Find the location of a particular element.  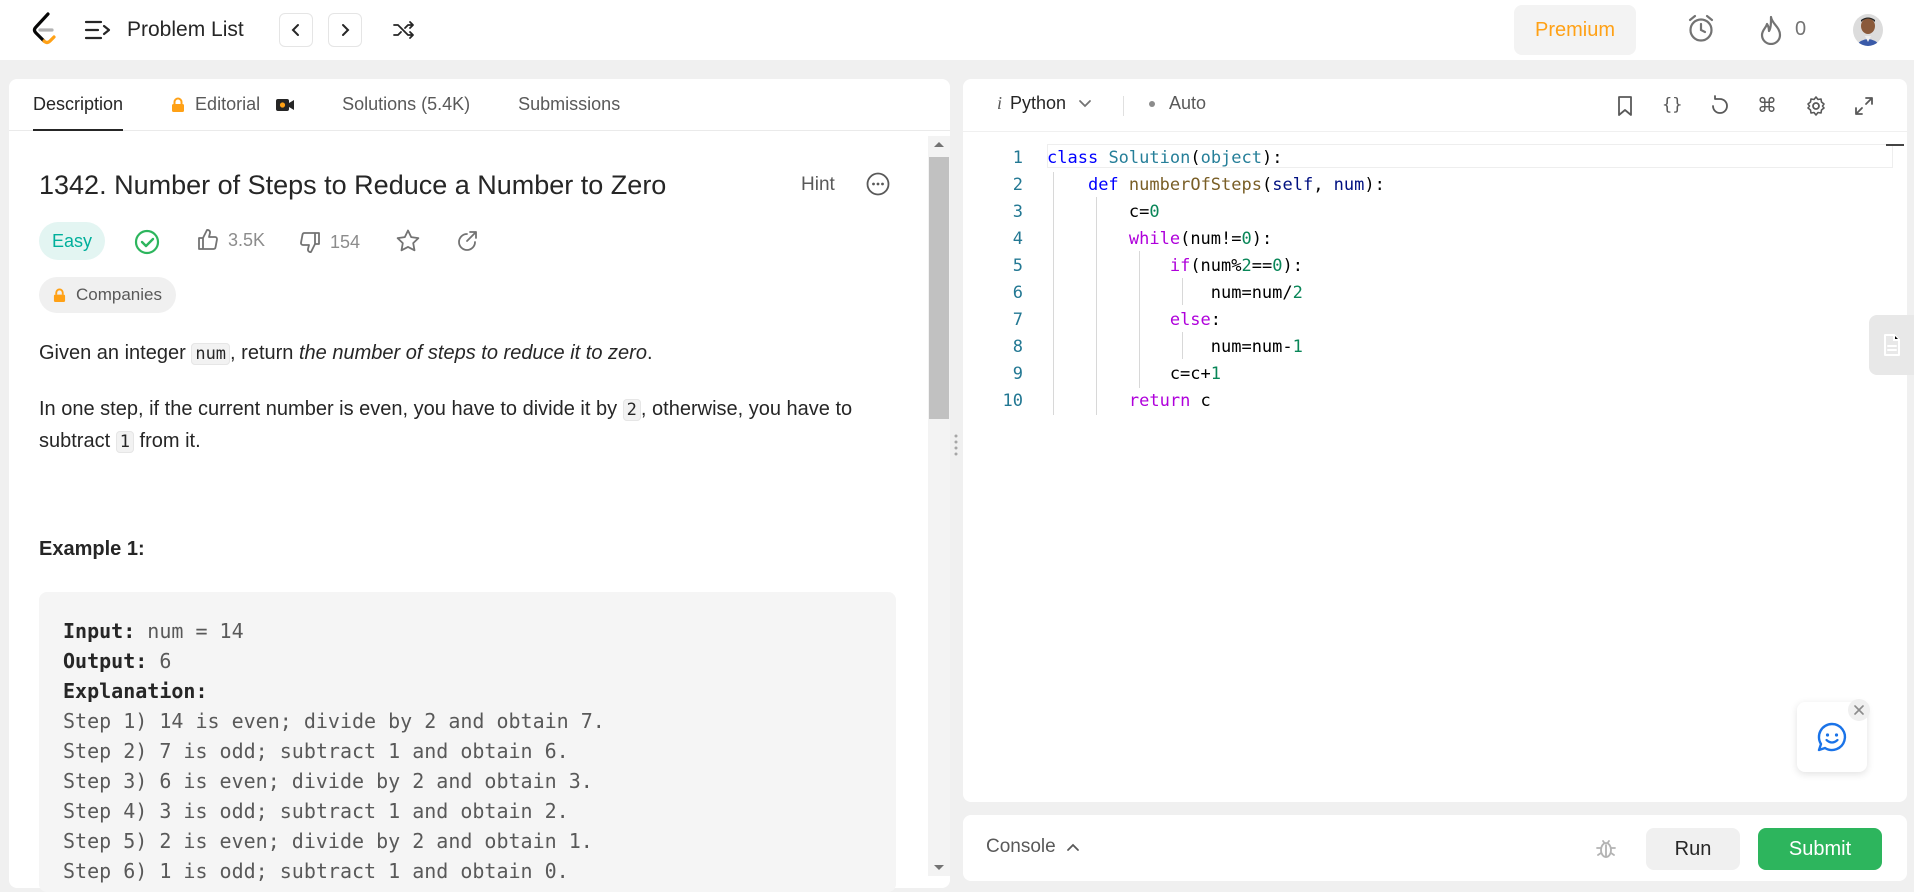

more-options-button is located at coordinates (878, 184).